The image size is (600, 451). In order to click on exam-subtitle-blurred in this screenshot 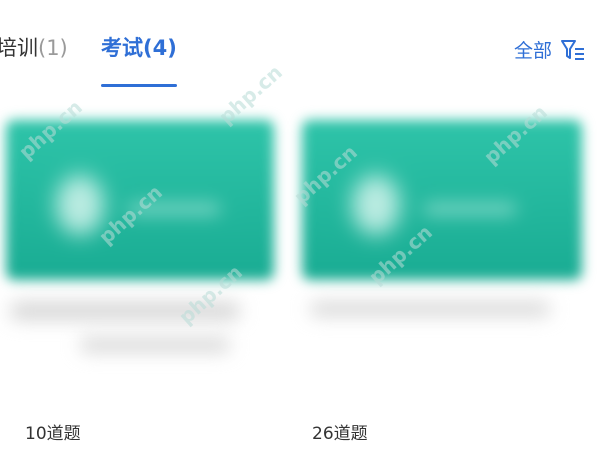, I will do `click(155, 345)`.